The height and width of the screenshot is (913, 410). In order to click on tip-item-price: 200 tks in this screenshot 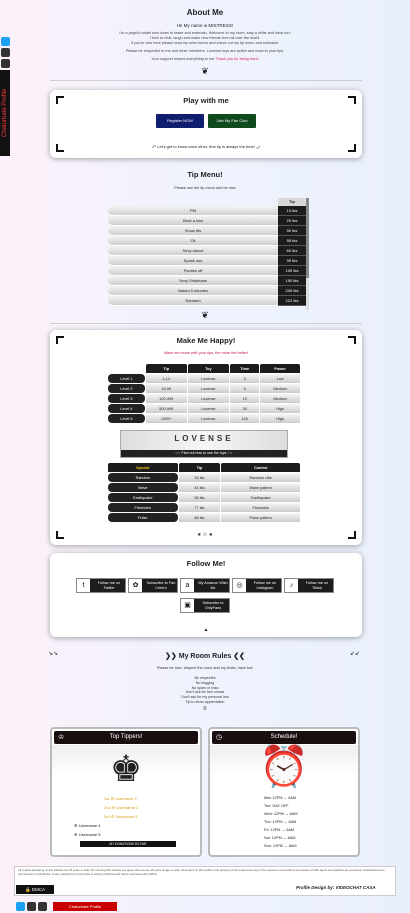, I will do `click(292, 291)`.